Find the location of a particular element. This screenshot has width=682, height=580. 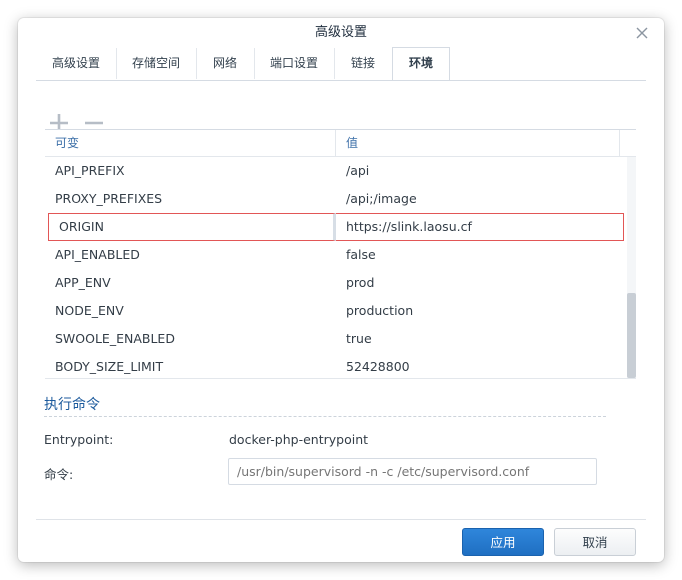

close-icon is located at coordinates (642, 33).